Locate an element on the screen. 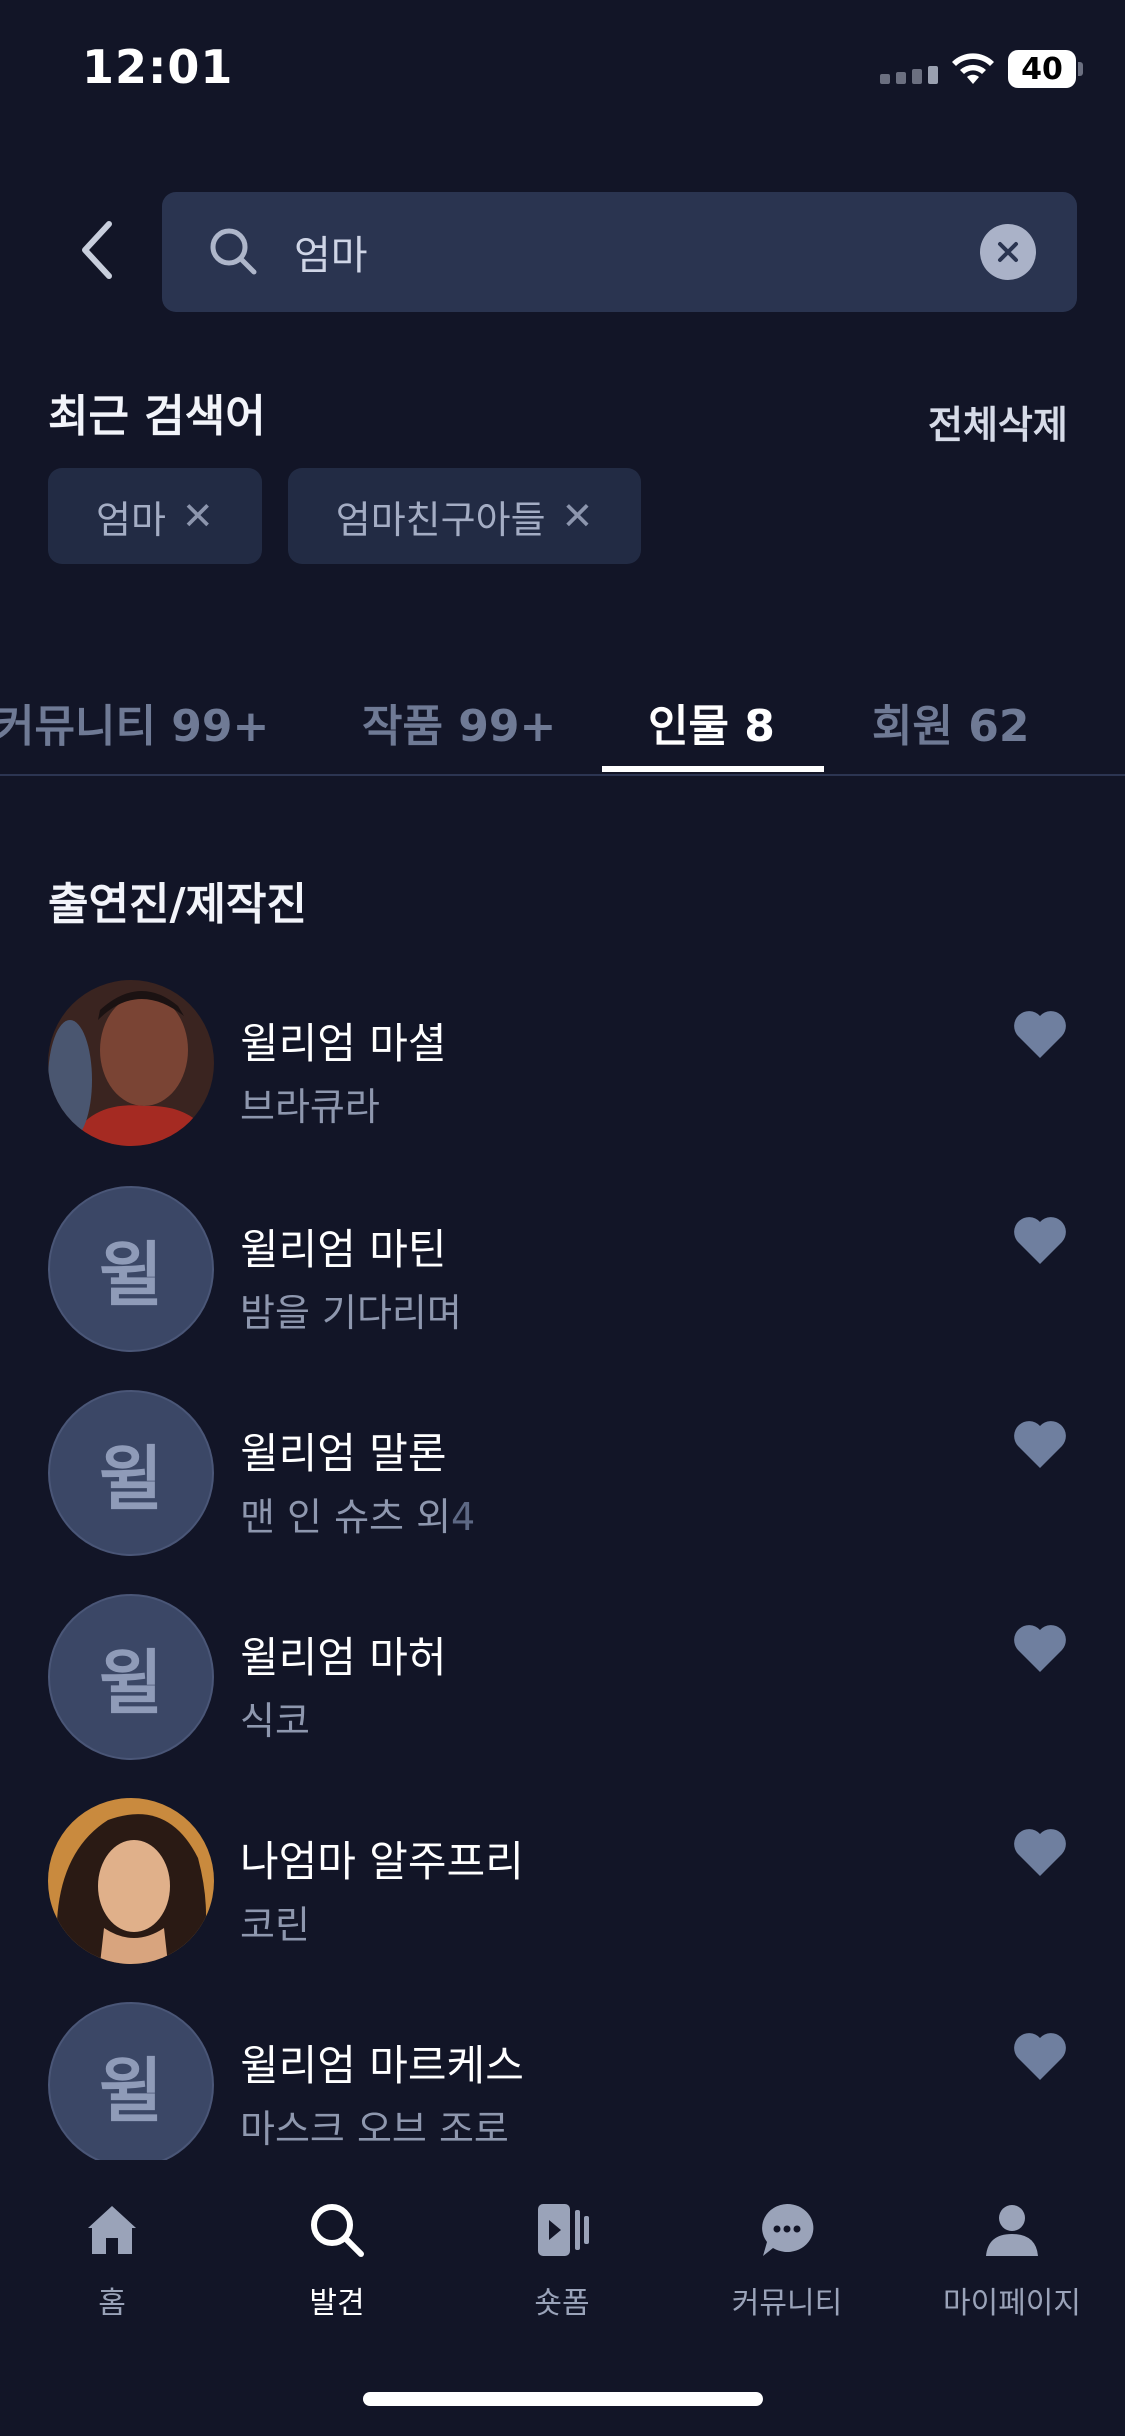 This screenshot has height=2436, width=1125. search-box is located at coordinates (619, 252).